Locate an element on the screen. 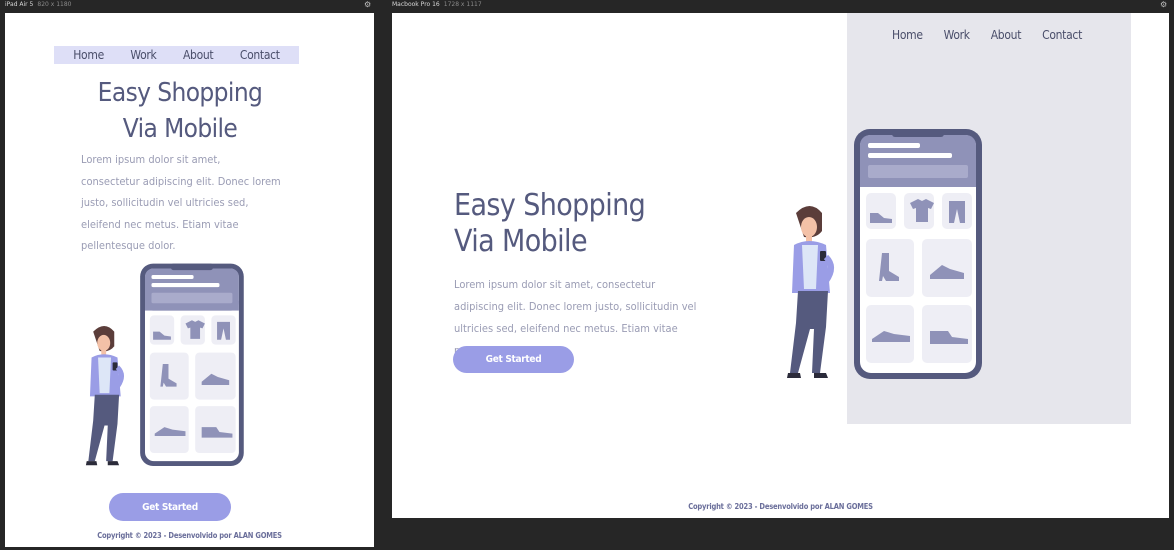 The image size is (1174, 550). device-name: iPad Air 5 is located at coordinates (19, 4).